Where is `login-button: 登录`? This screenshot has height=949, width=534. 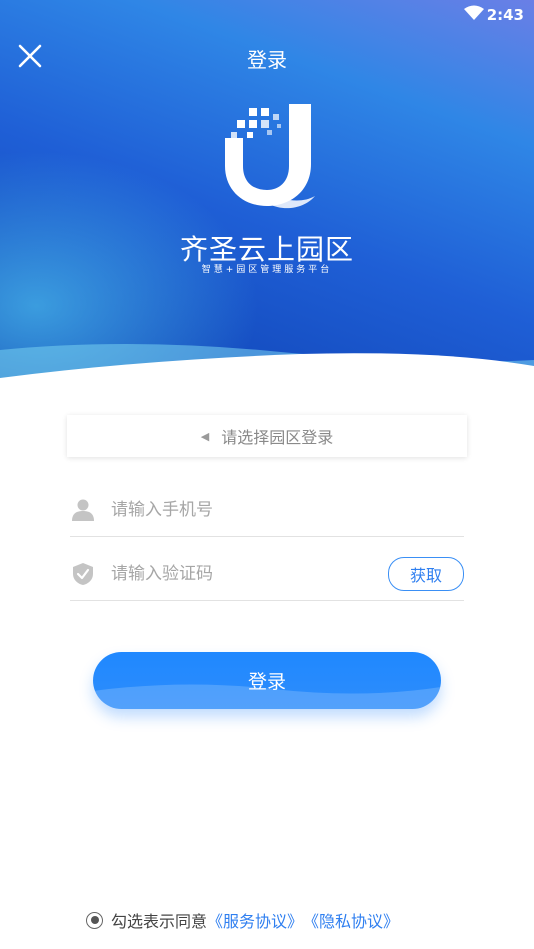
login-button: 登录 is located at coordinates (267, 680).